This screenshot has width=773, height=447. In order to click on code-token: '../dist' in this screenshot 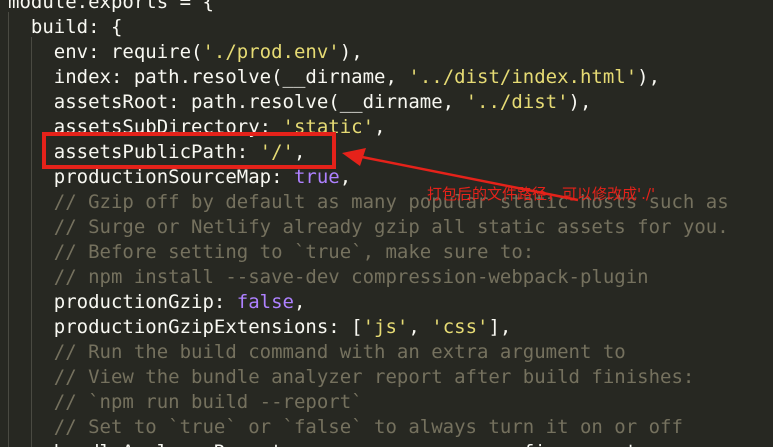, I will do `click(517, 102)`.